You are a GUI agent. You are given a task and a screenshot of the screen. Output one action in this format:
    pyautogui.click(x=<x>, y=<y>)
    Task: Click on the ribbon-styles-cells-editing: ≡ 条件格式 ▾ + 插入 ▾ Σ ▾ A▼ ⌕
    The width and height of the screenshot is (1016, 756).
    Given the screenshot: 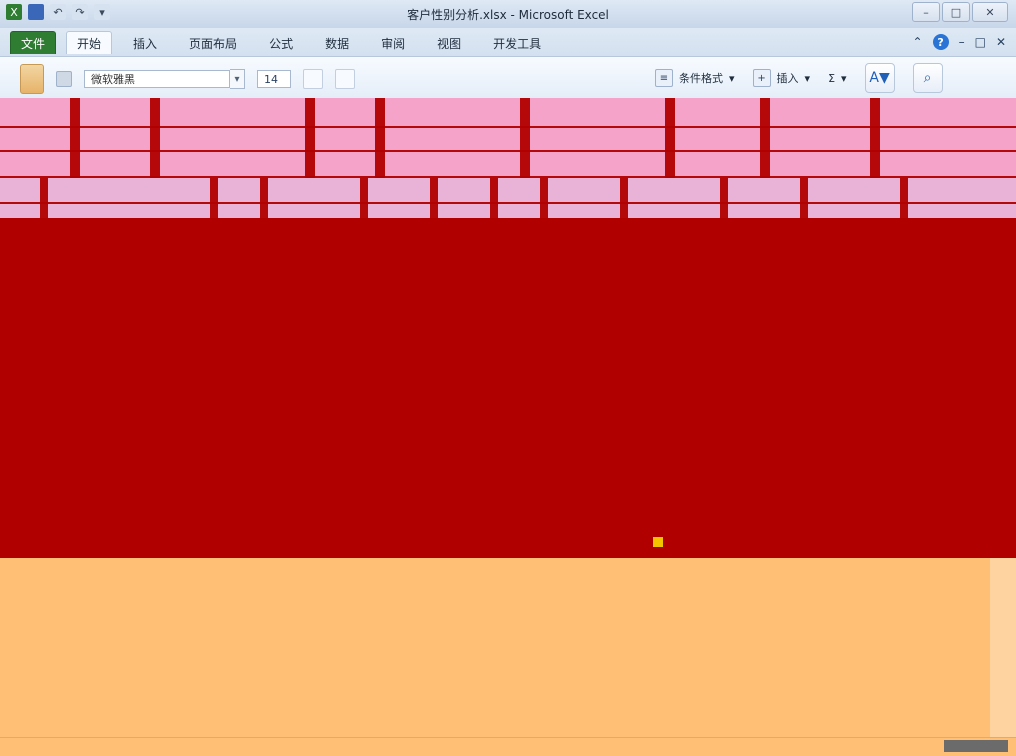 What is the action you would take?
    pyautogui.click(x=799, y=78)
    